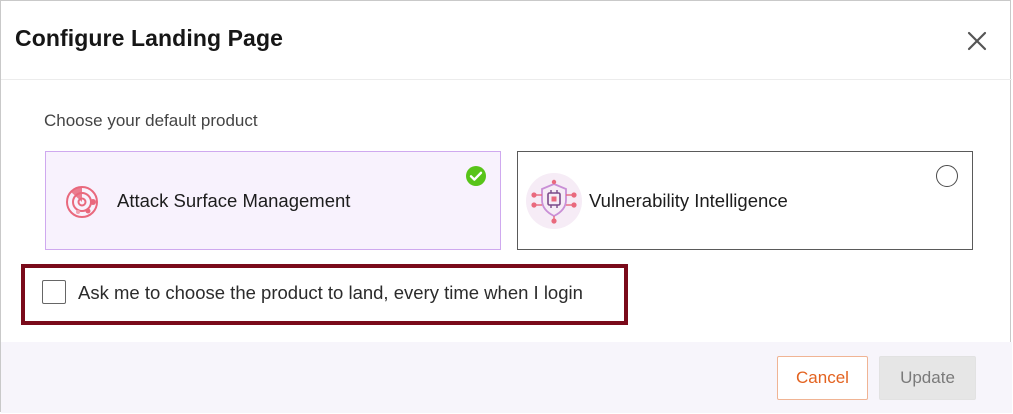 The height and width of the screenshot is (414, 1013). I want to click on selected-check-icon, so click(476, 176).